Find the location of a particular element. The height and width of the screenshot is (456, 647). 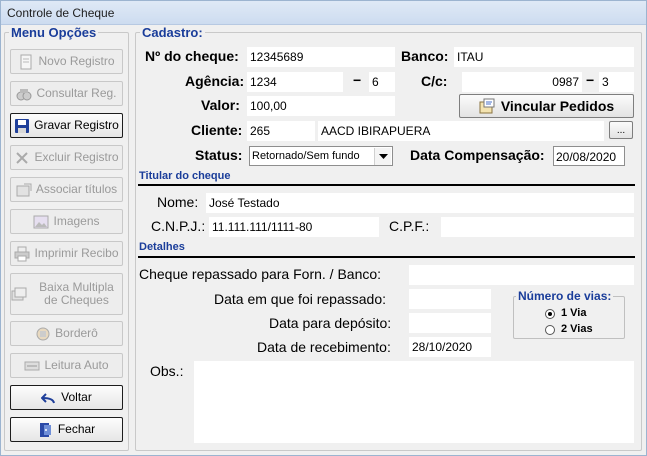

back-label: Voltar is located at coordinates (76, 397).